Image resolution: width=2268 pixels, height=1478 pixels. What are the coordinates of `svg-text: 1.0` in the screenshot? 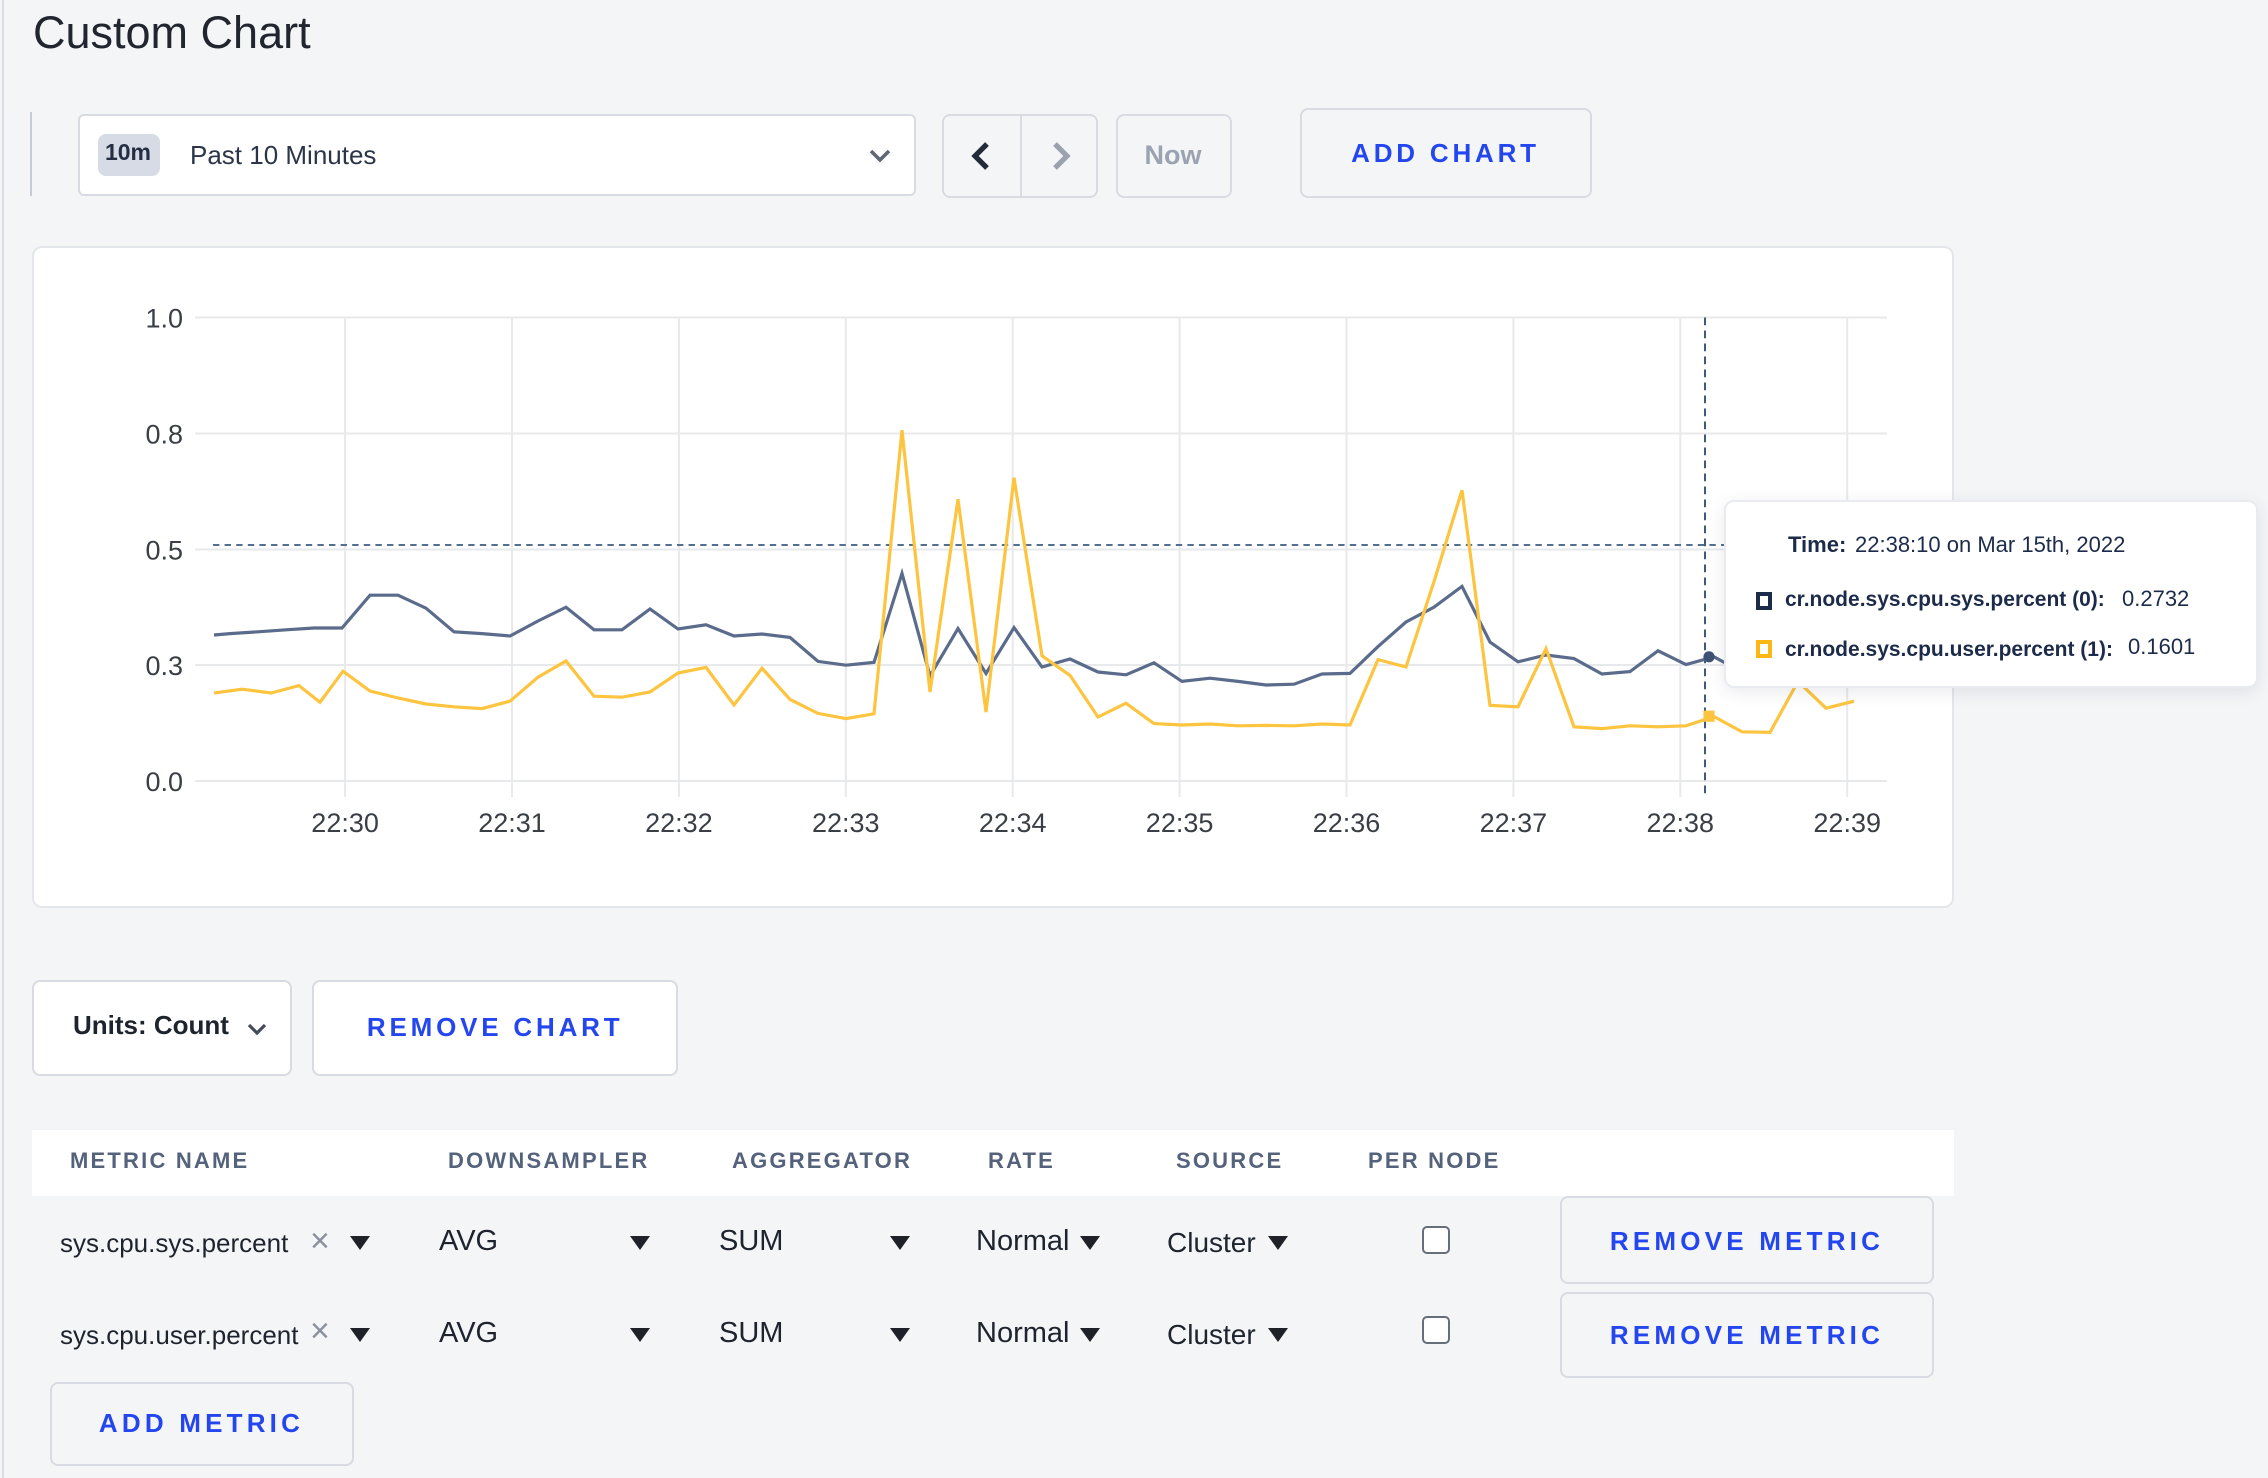 It's located at (163, 319).